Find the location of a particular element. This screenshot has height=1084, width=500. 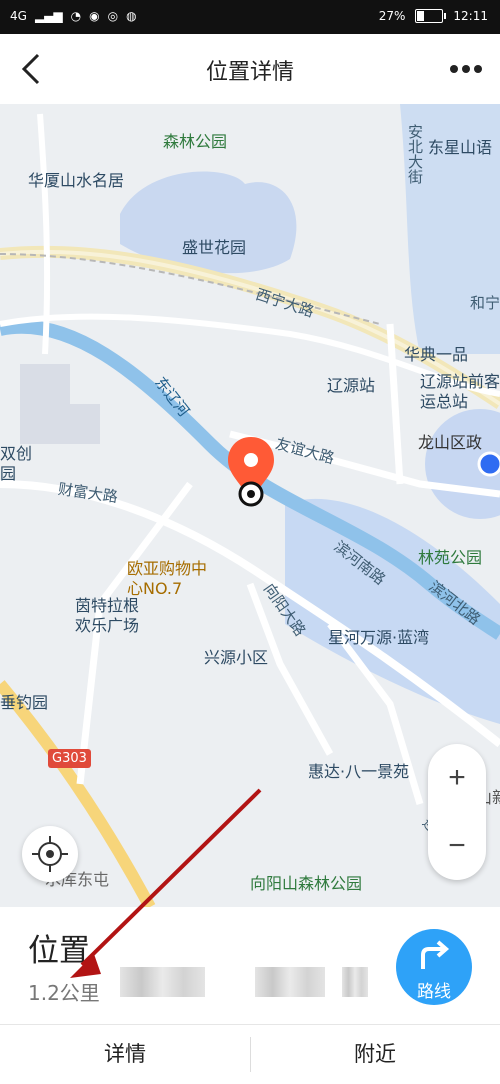

wechat-icon: ◎ is located at coordinates (113, 16).